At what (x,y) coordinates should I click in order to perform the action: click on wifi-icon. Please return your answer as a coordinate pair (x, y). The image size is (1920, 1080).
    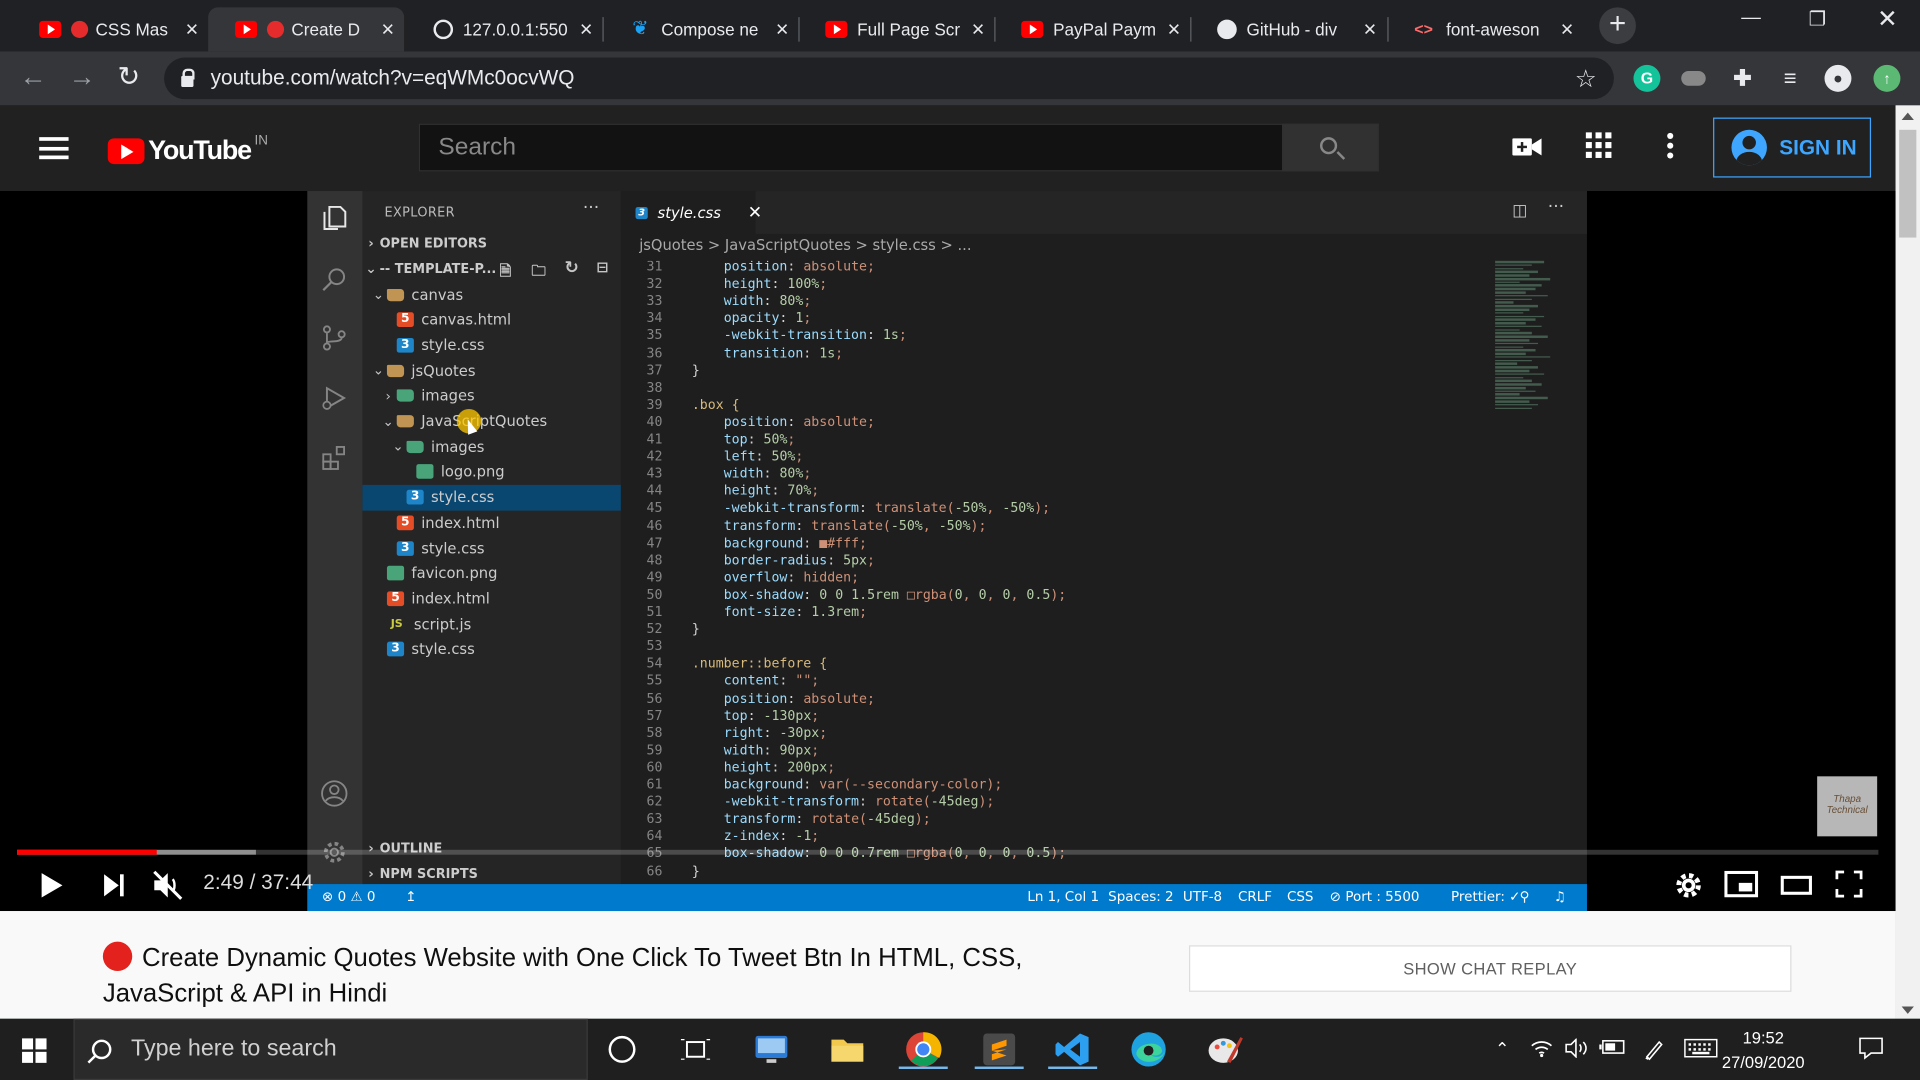
    Looking at the image, I should click on (1542, 1050).